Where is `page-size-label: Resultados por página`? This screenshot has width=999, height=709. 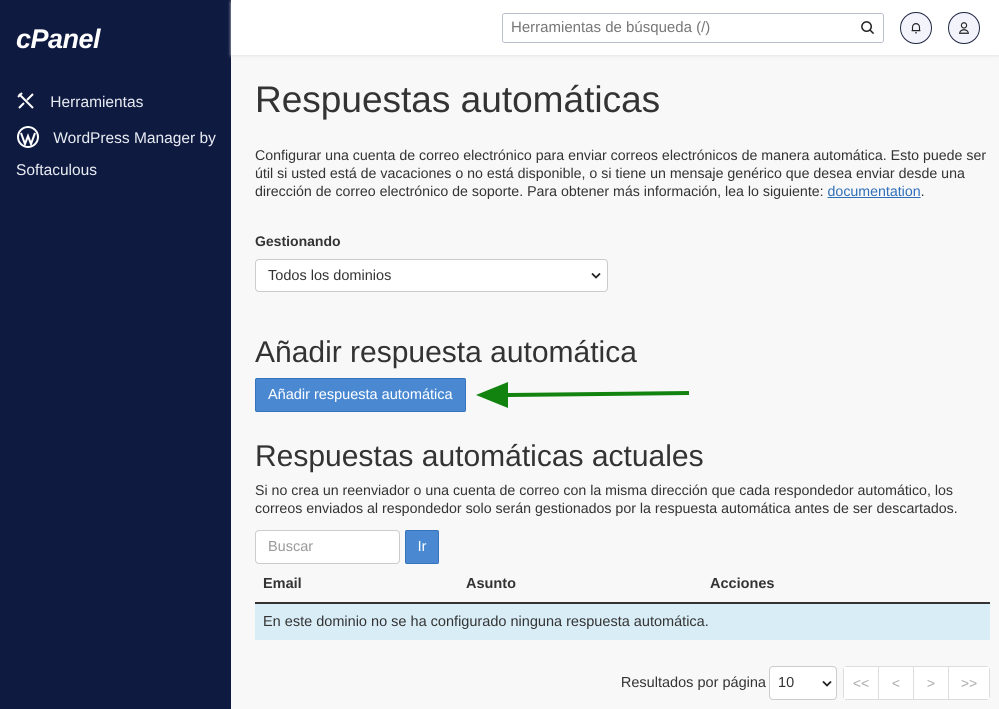
page-size-label: Resultados por página is located at coordinates (693, 683).